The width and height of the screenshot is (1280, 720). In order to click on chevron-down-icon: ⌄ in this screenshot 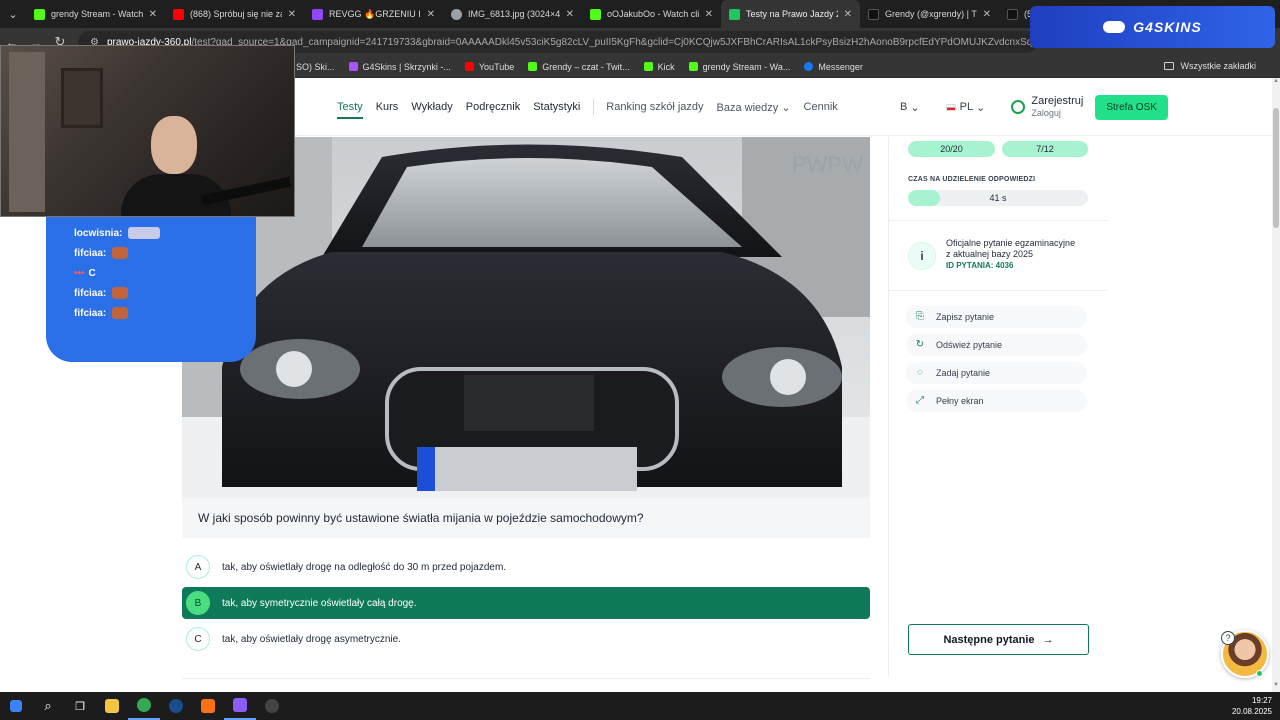, I will do `click(915, 107)`.